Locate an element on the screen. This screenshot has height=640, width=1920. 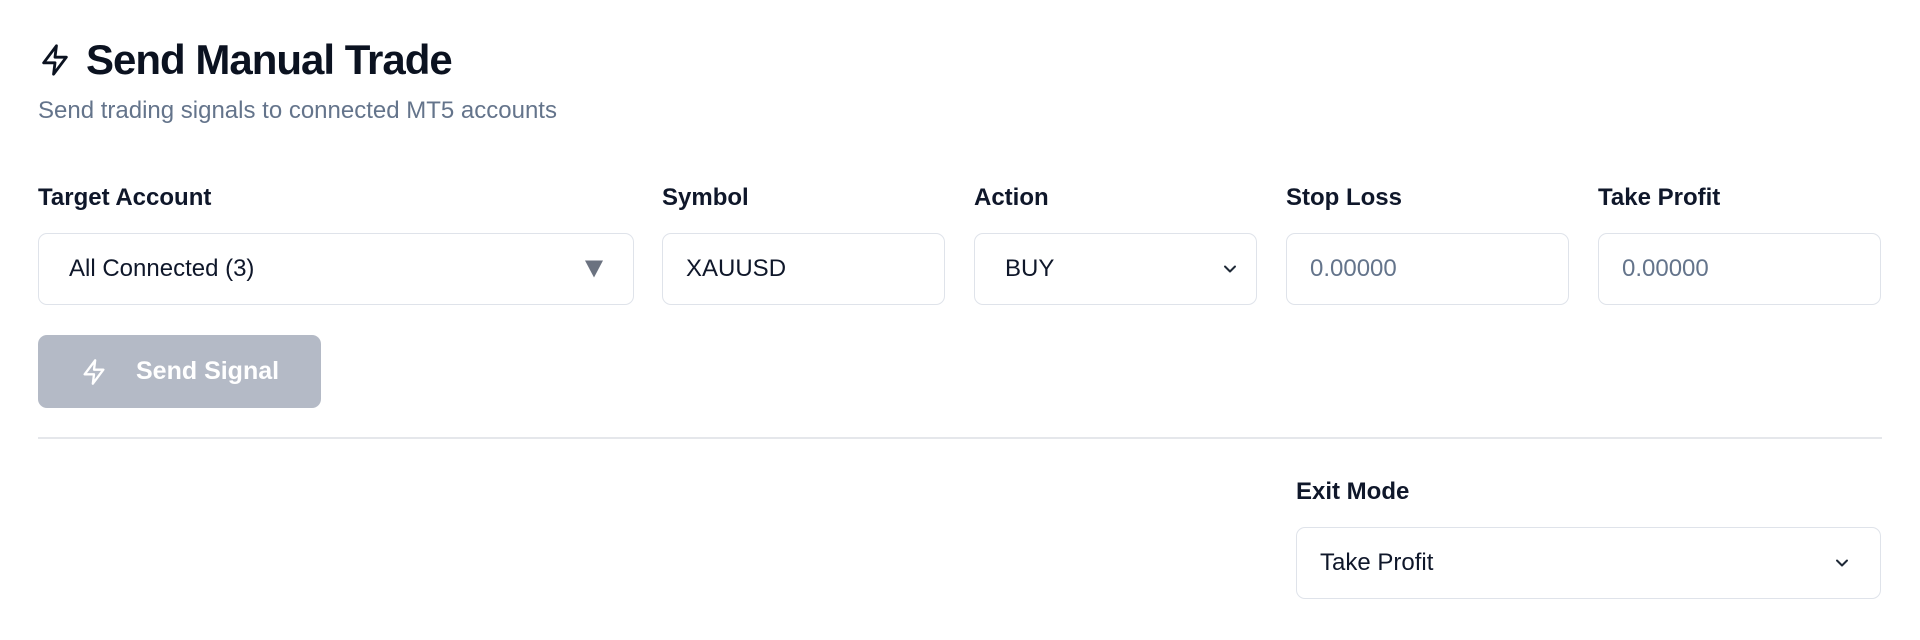
page-header: Send Manual Trade is located at coordinates (245, 60).